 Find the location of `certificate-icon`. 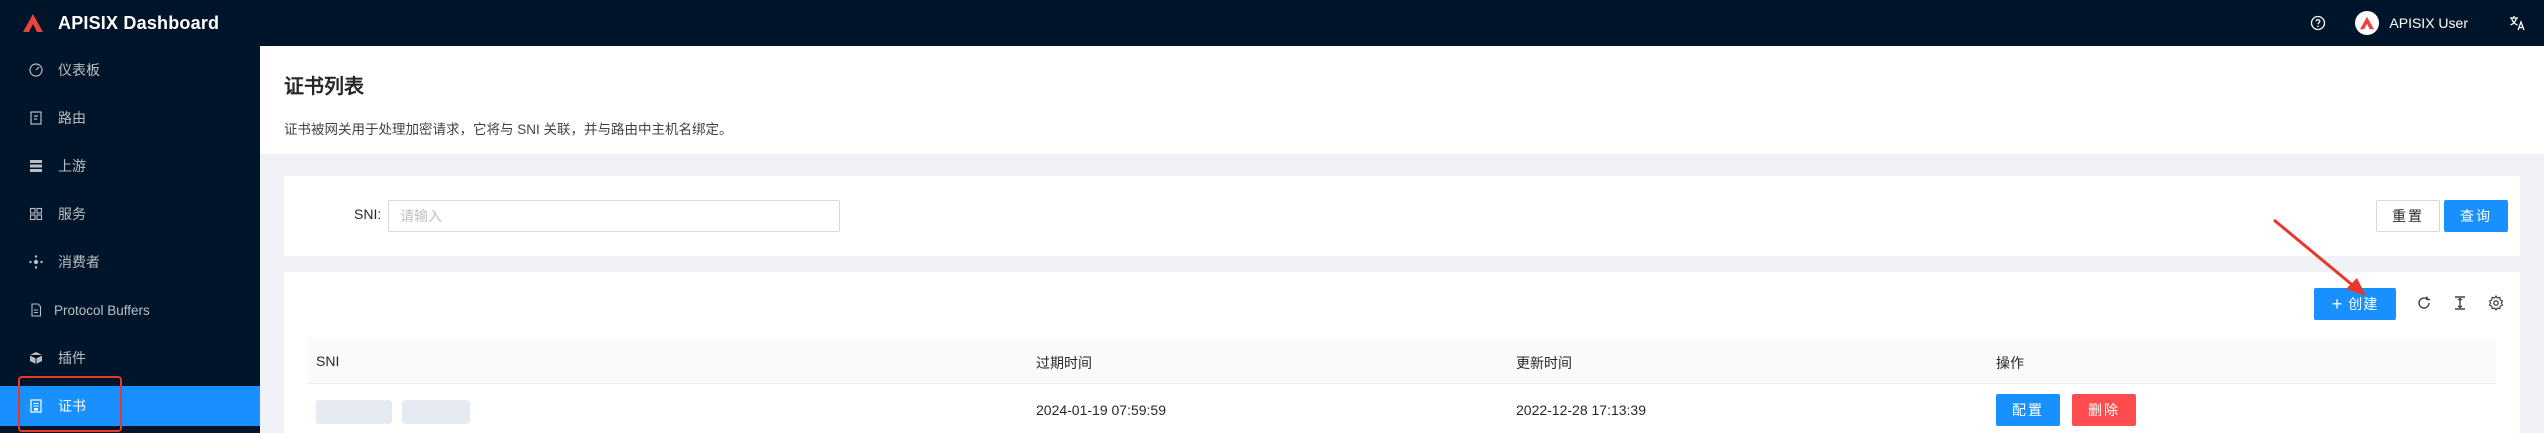

certificate-icon is located at coordinates (36, 406).